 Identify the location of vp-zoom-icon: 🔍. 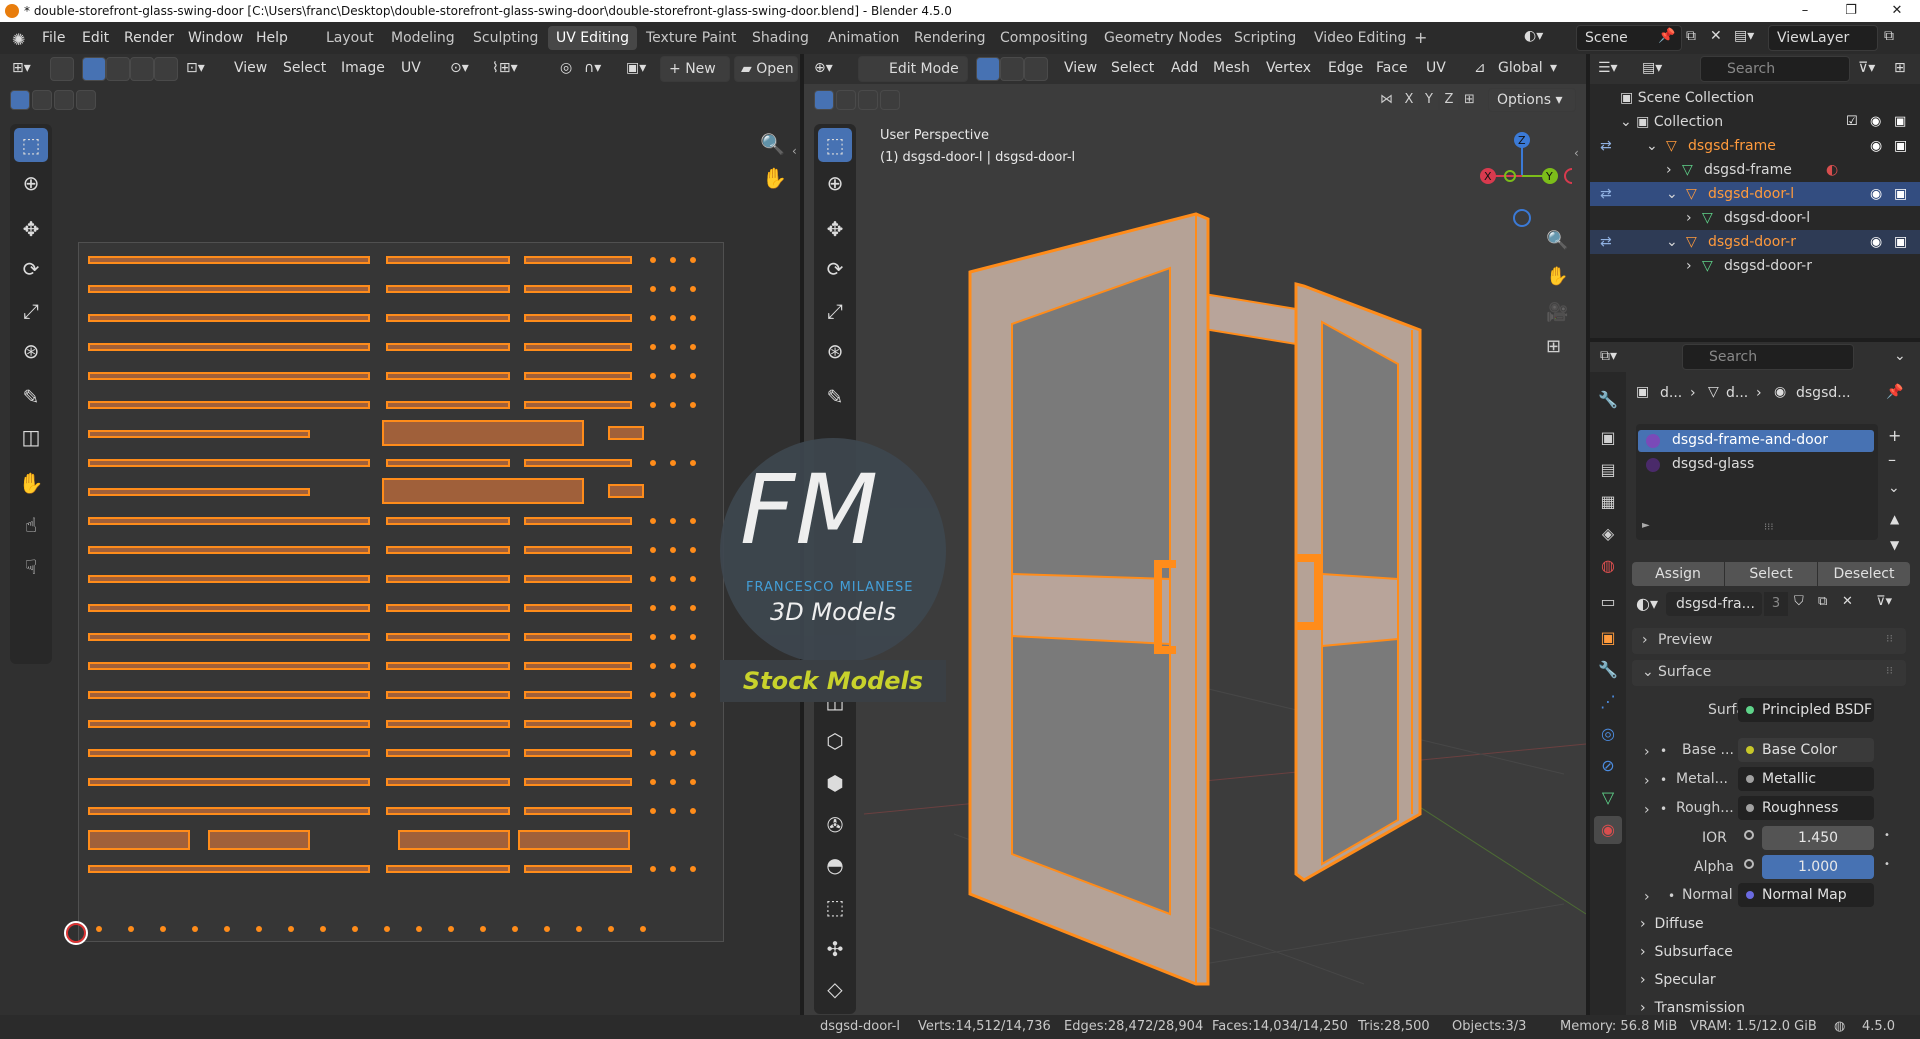
(1557, 240).